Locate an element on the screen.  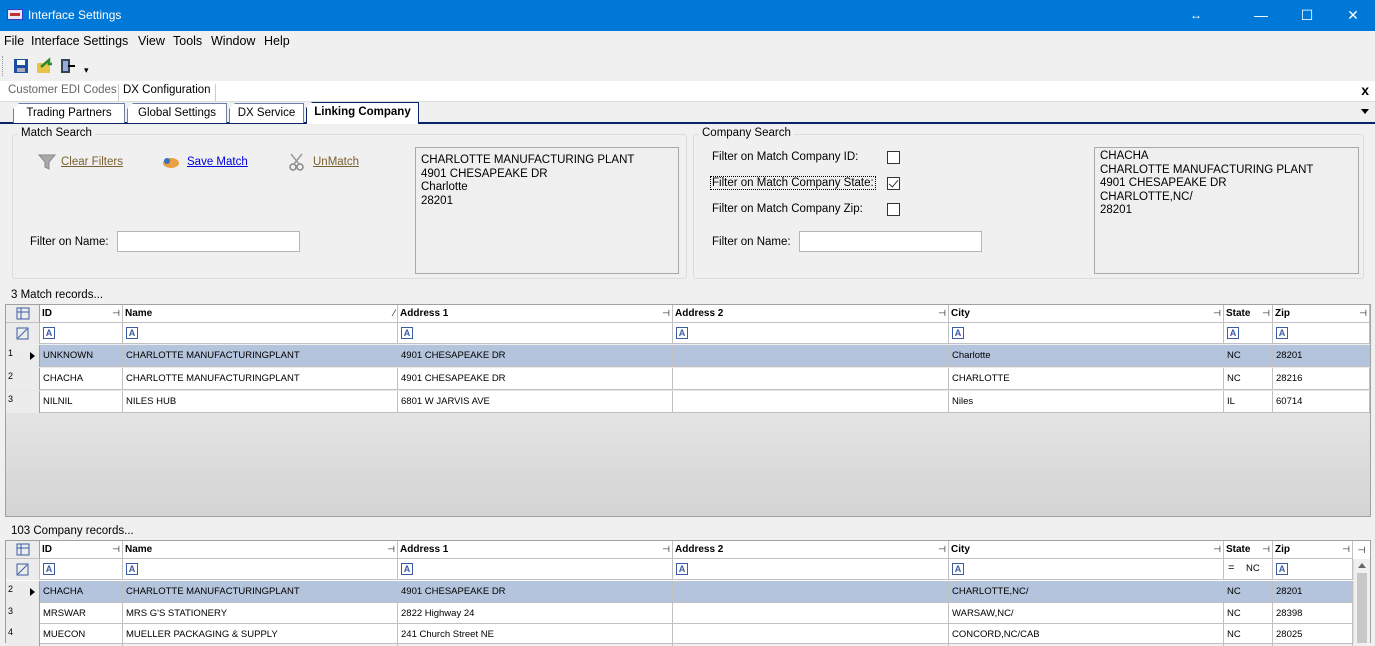
resize-icon: ↔ is located at coordinates (1196, 15).